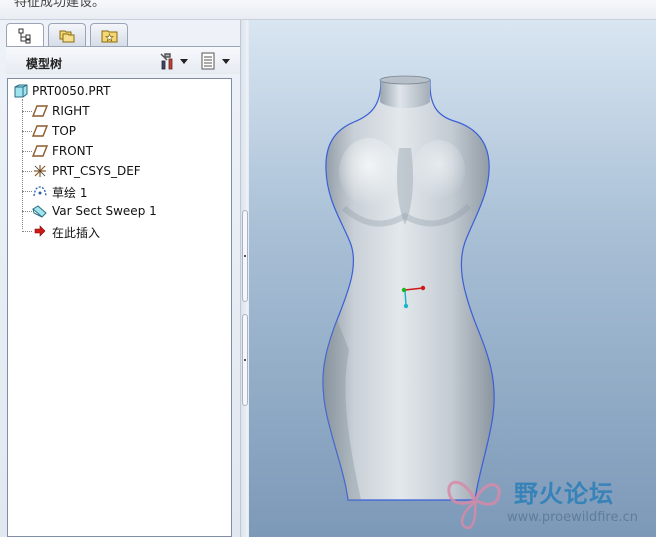  I want to click on star-folder-icon, so click(109, 36).